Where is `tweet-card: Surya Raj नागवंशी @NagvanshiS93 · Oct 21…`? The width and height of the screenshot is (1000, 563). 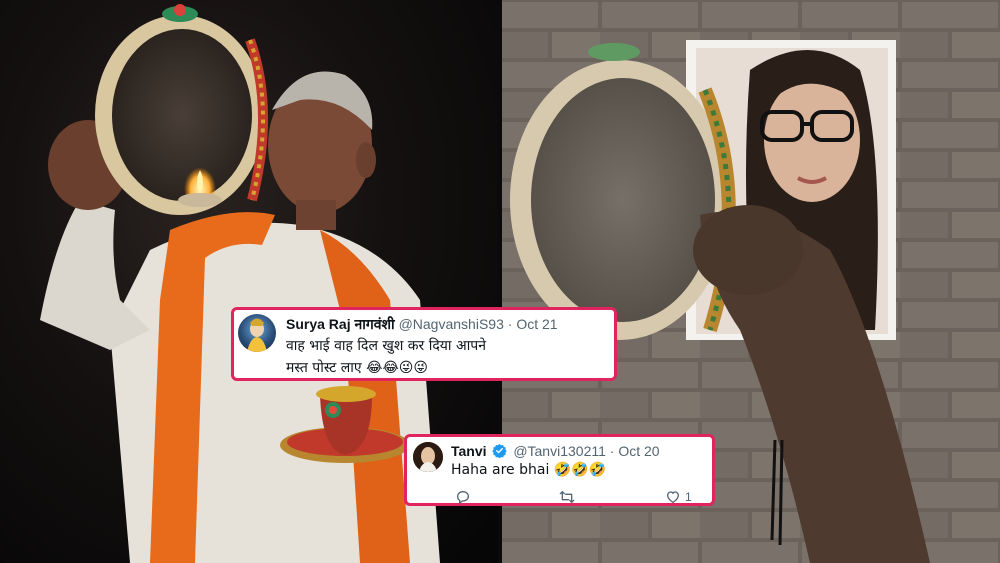
tweet-card: Surya Raj नागवंशी @NagvanshiS93 · Oct 21… is located at coordinates (424, 344).